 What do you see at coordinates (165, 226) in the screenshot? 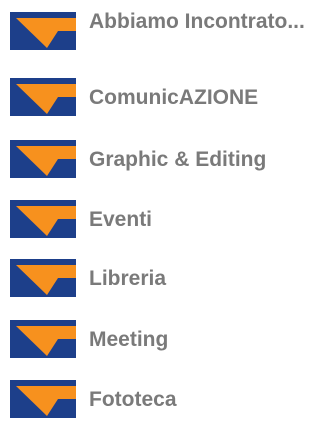
I see `menu-item-eventi: Eventi` at bounding box center [165, 226].